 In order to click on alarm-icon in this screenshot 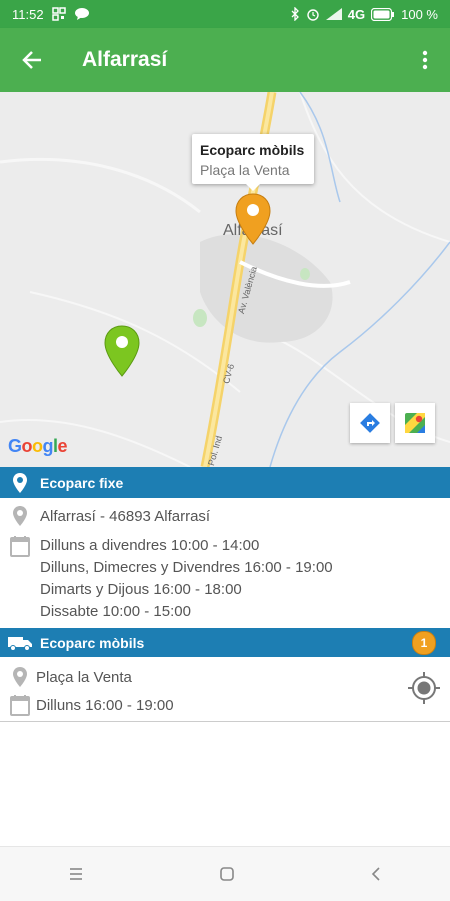, I will do `click(313, 15)`.